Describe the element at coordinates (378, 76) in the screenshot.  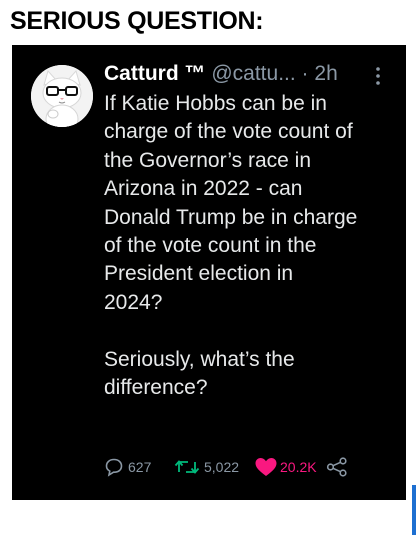
I see `vertical-dots-icon` at that location.